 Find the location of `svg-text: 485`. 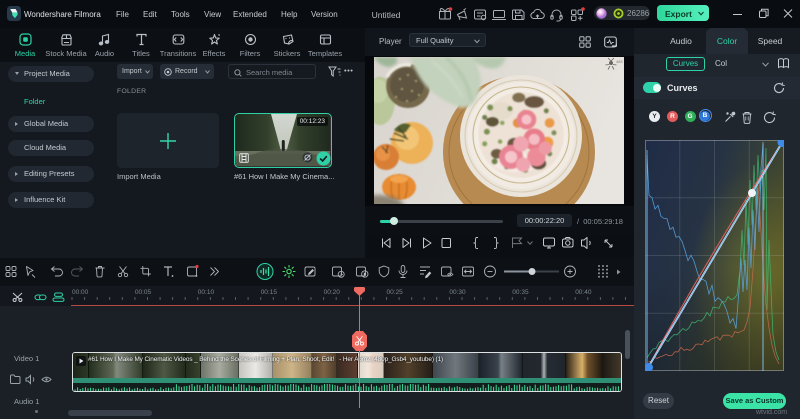

svg-text: 485 is located at coordinates (619, 61).